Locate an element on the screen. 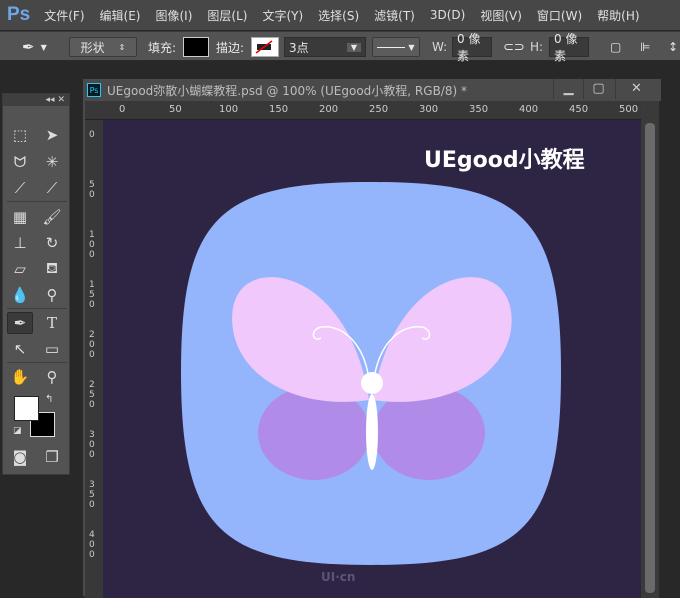  butterfly-head is located at coordinates (372, 383).